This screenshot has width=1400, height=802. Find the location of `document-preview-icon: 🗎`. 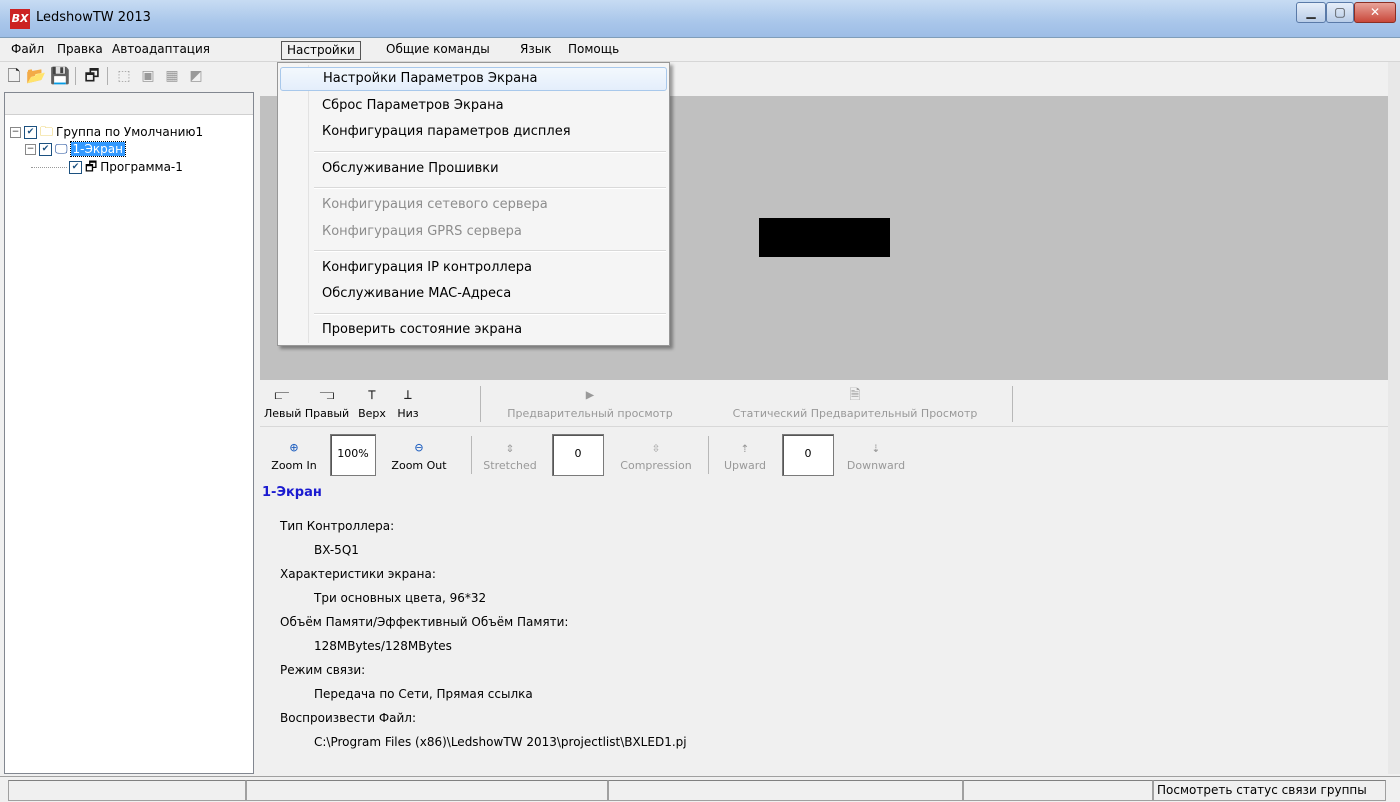

document-preview-icon: 🗎 is located at coordinates (855, 395).